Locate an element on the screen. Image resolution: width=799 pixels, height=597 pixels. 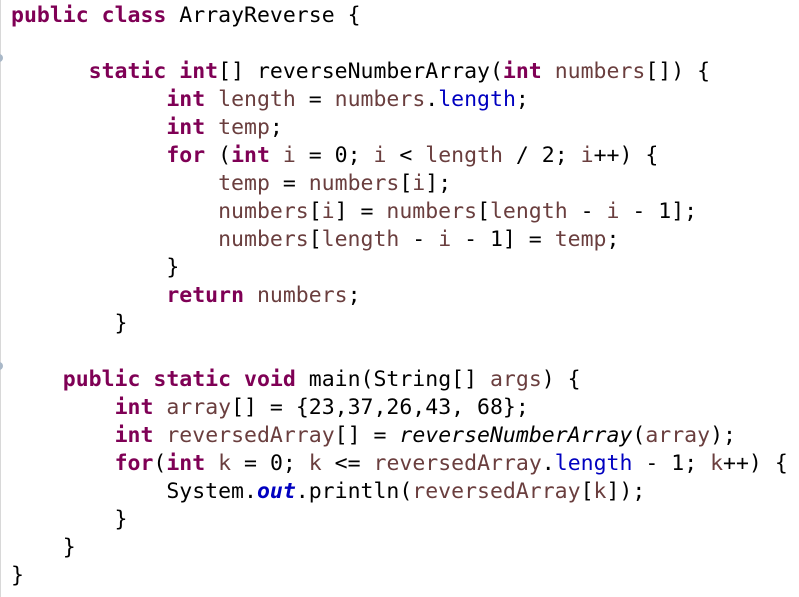
code-line: int temp; is located at coordinates (147, 128).